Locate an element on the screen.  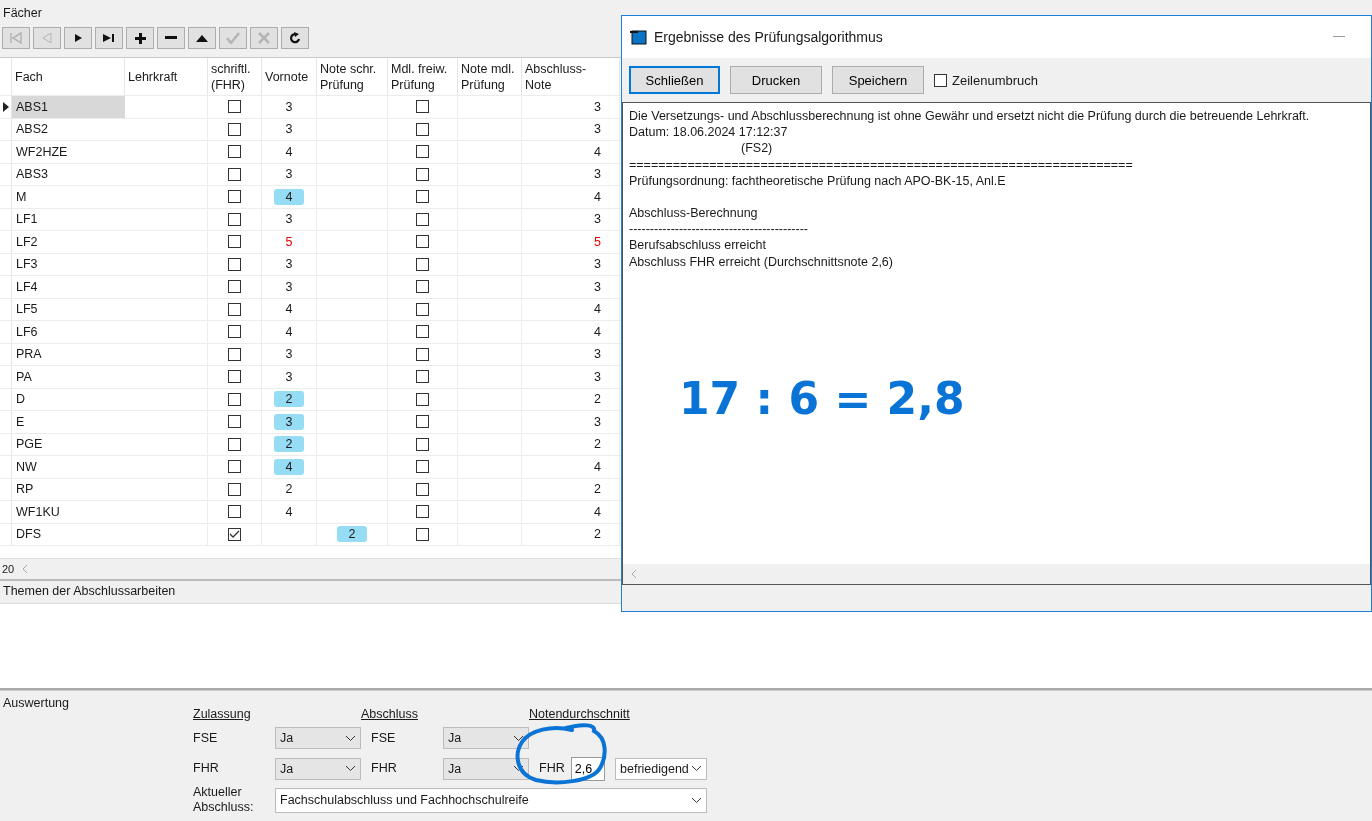
handwritten-note: 17 : 6 = 2,8 is located at coordinates (822, 398).